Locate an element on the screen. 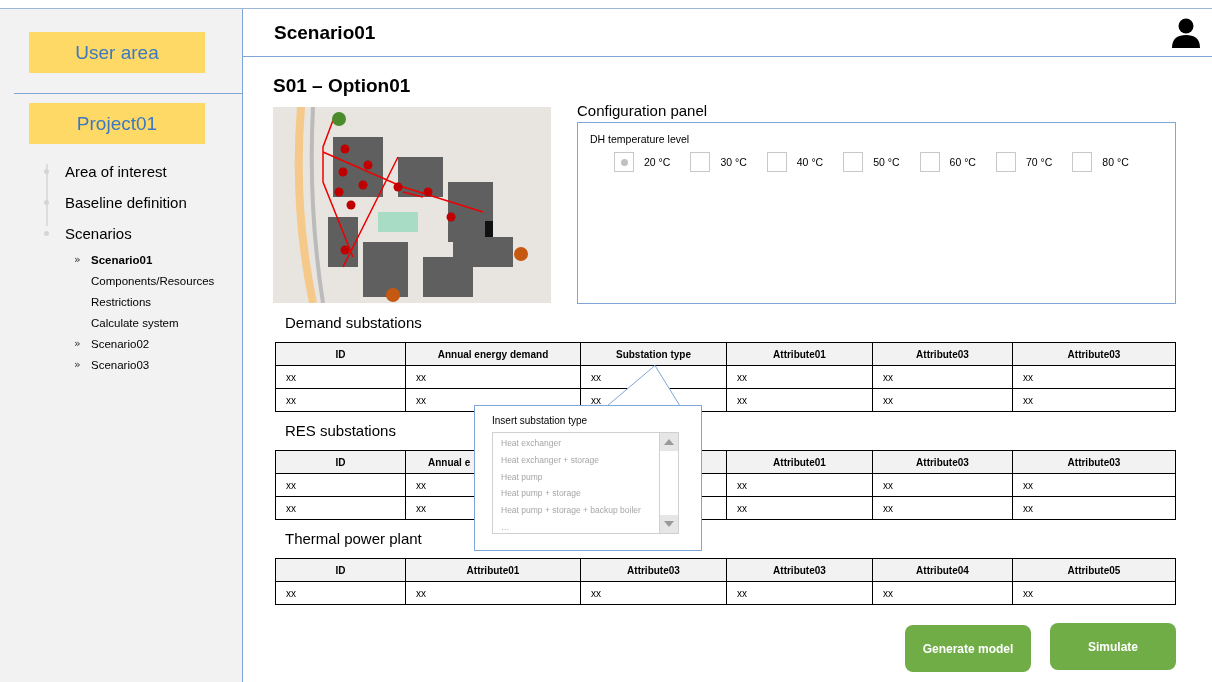 Image resolution: width=1212 pixels, height=682 pixels. nav-item: Area of interest is located at coordinates (116, 171).